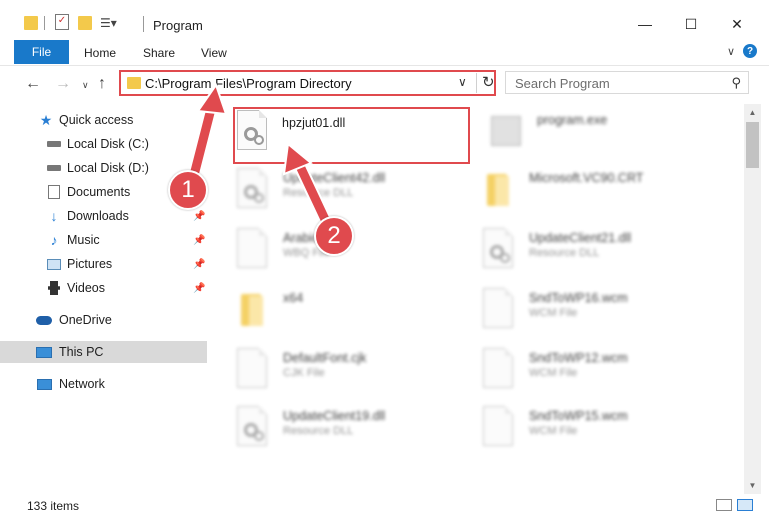  I want to click on network-icon, so click(44, 384).